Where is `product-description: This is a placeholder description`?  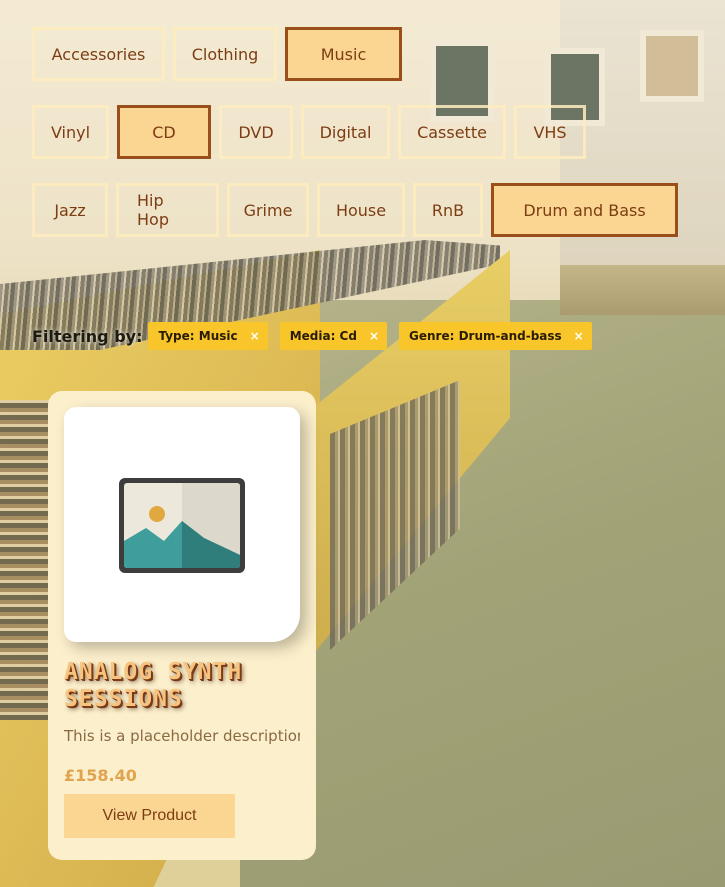
product-description: This is a placeholder description is located at coordinates (182, 736).